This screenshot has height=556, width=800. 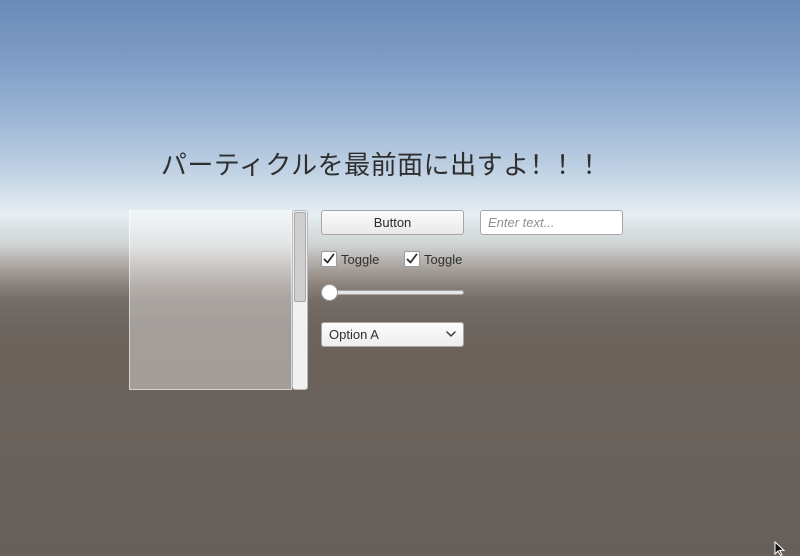 I want to click on page-title: パーティクルを最前面に出すよ！！！, so click(x=385, y=166).